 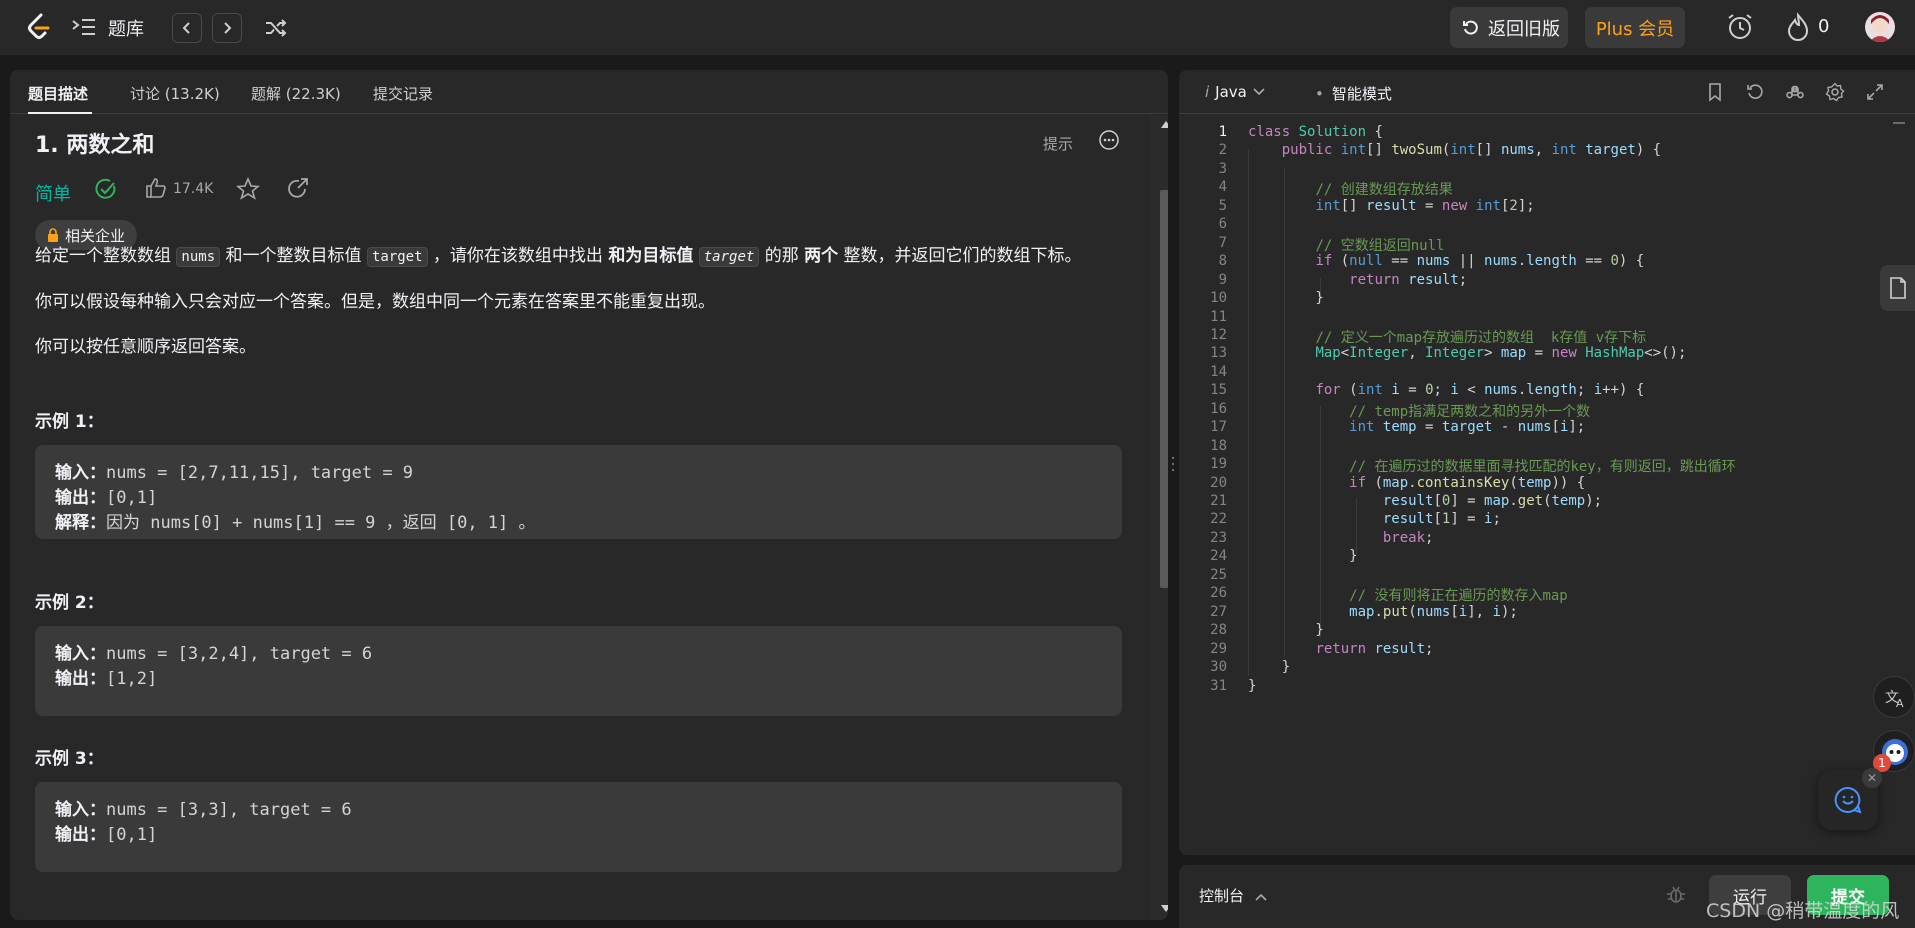 I want to click on top-navbar: 题库 返回旧版 Plus 会员 0, so click(x=957, y=27).